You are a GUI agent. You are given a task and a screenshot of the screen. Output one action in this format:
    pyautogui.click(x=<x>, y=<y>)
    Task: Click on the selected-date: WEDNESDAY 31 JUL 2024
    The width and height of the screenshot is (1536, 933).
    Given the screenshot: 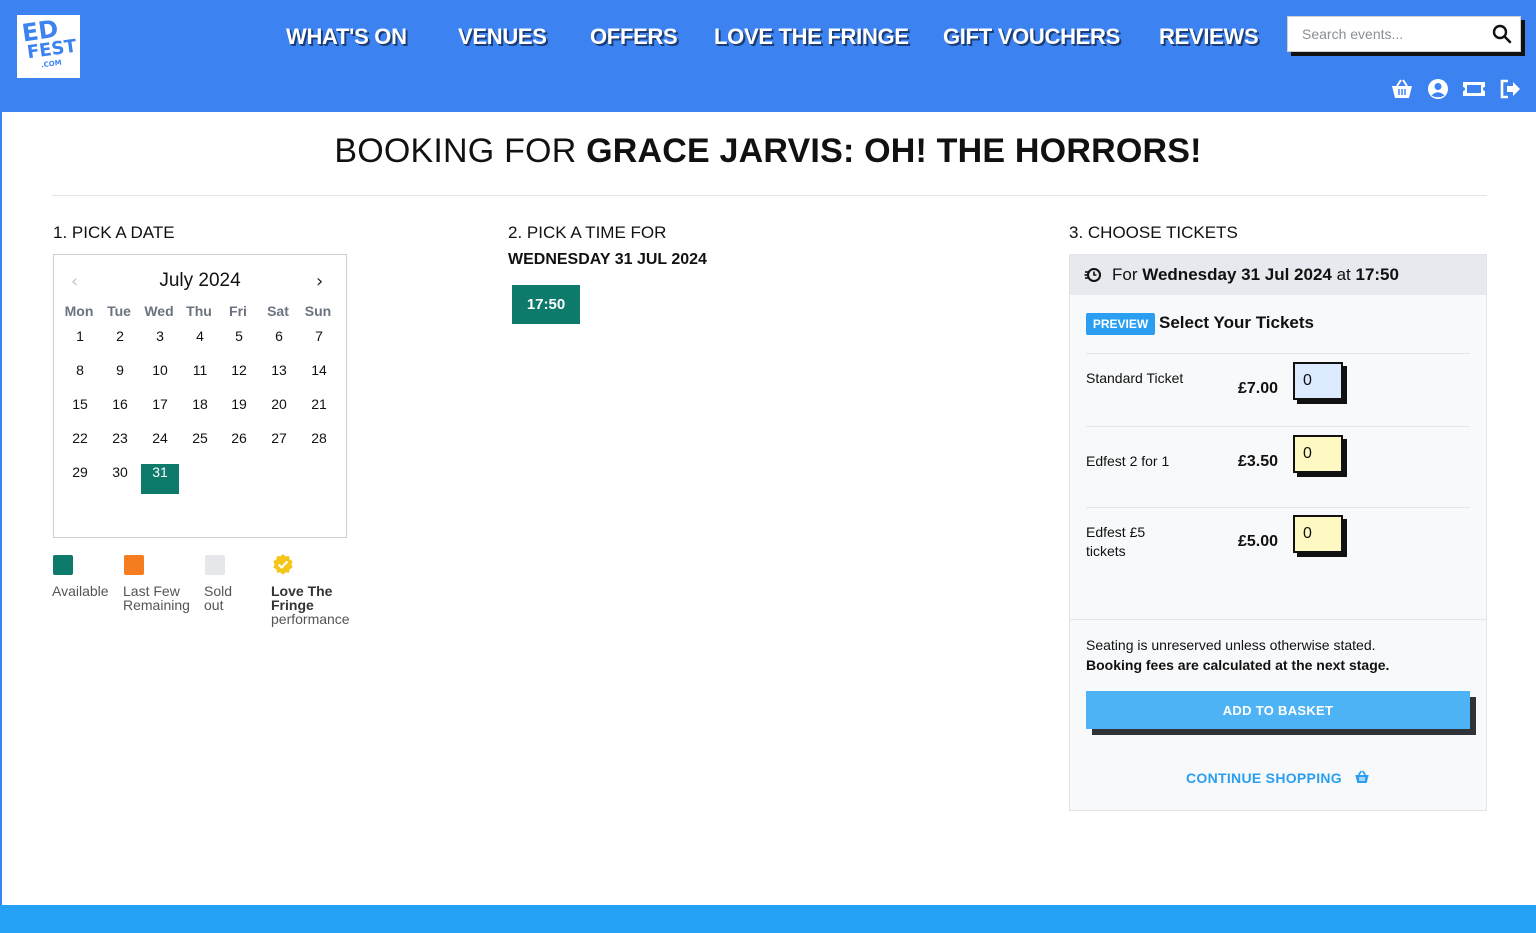 What is the action you would take?
    pyautogui.click(x=607, y=259)
    